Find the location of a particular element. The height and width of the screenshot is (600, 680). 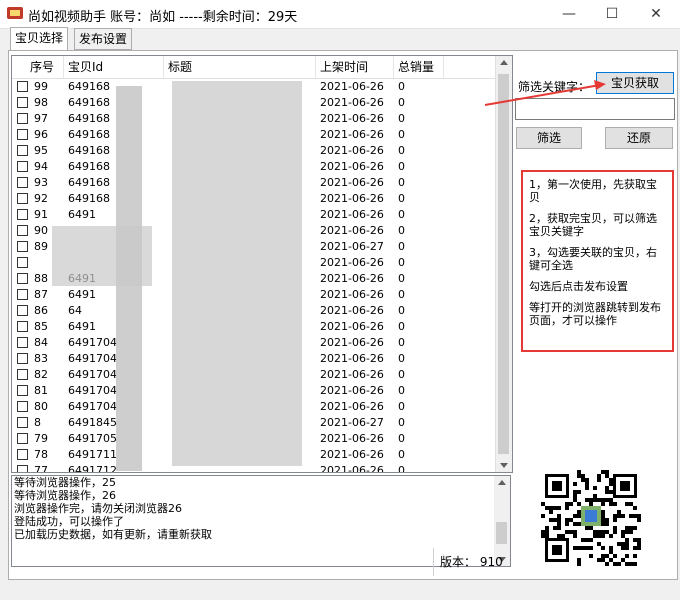

fetch-products-button: 宝贝获取 is located at coordinates (635, 83).